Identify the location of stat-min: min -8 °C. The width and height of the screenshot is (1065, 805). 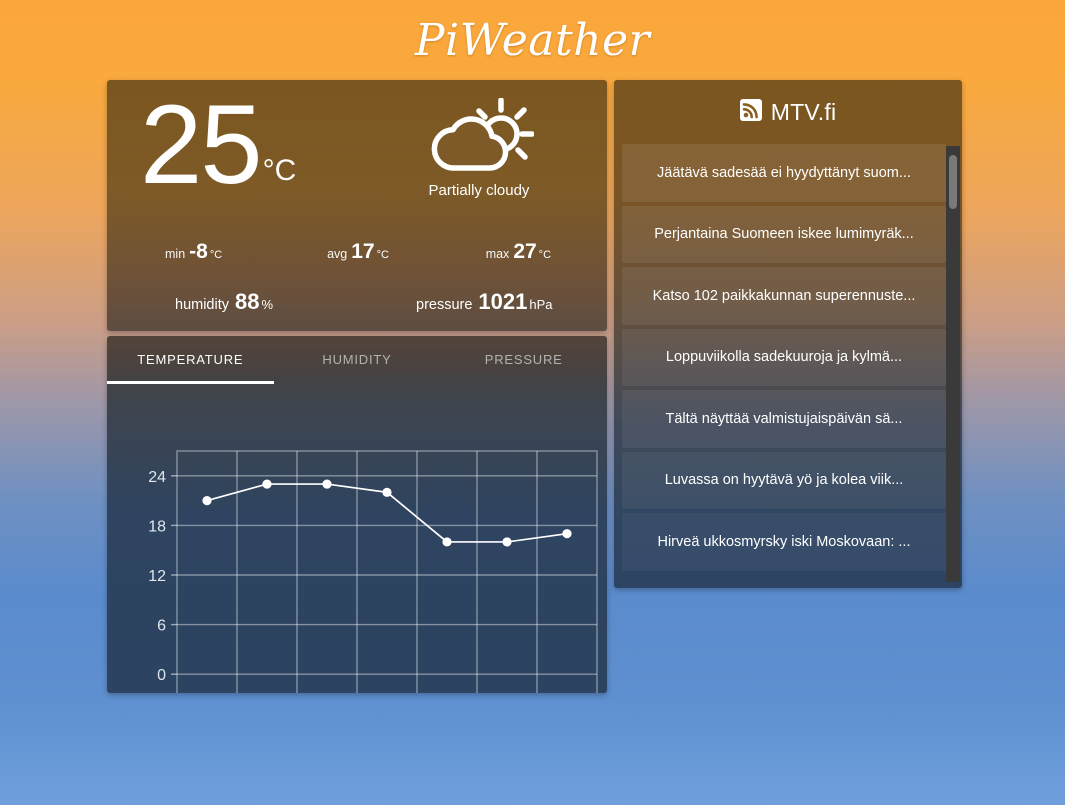
(214, 252).